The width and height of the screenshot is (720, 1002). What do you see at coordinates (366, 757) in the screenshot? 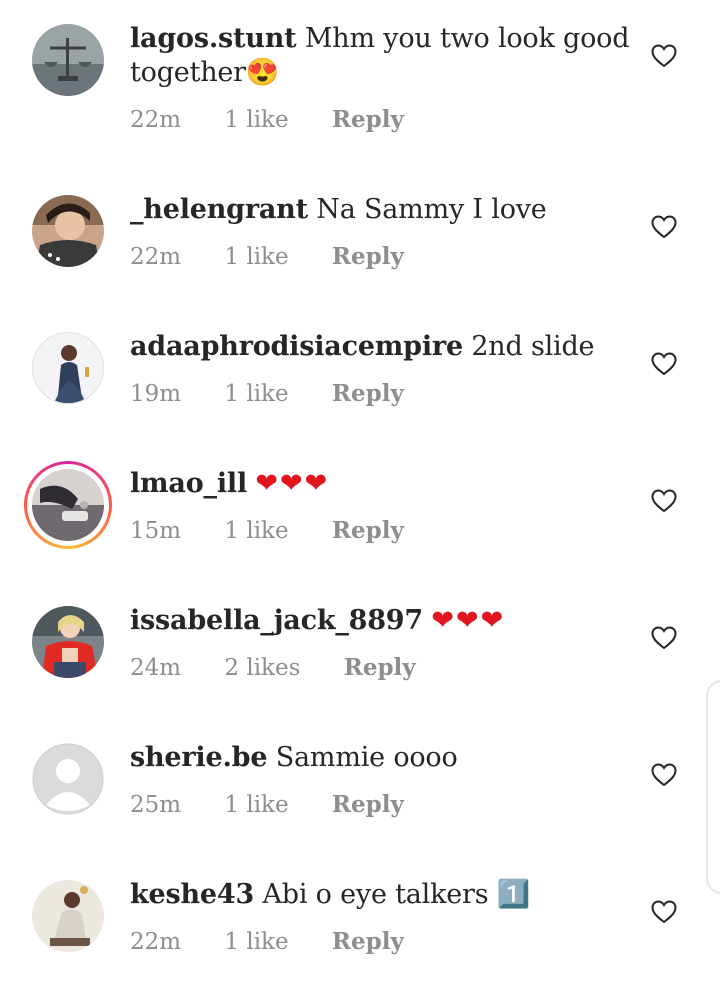
I see `comment-body: Sammie oooo` at bounding box center [366, 757].